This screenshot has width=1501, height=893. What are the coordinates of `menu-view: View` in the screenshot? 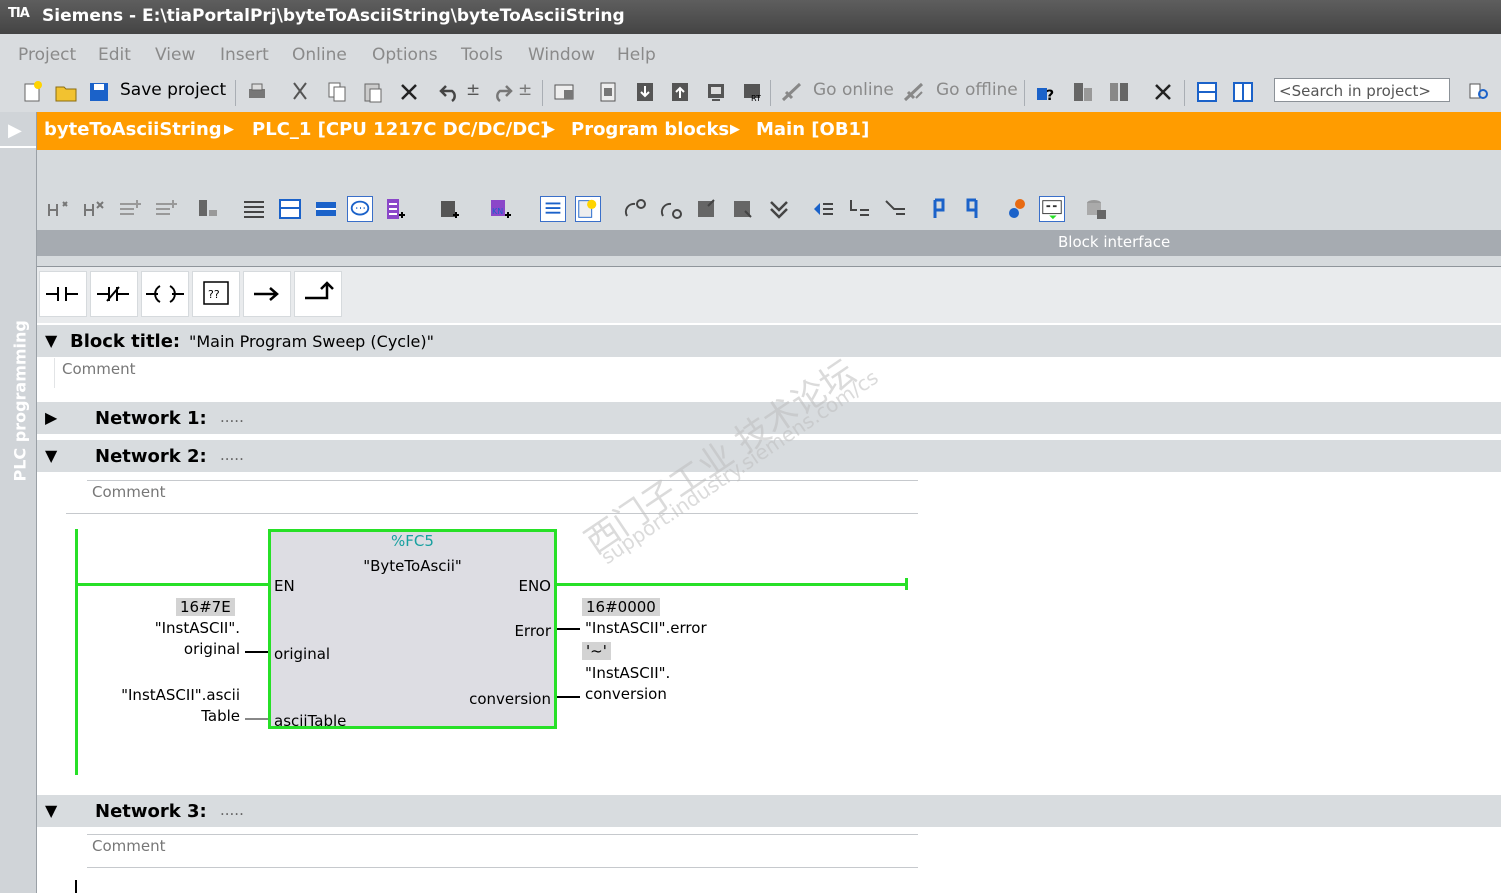 It's located at (175, 55).